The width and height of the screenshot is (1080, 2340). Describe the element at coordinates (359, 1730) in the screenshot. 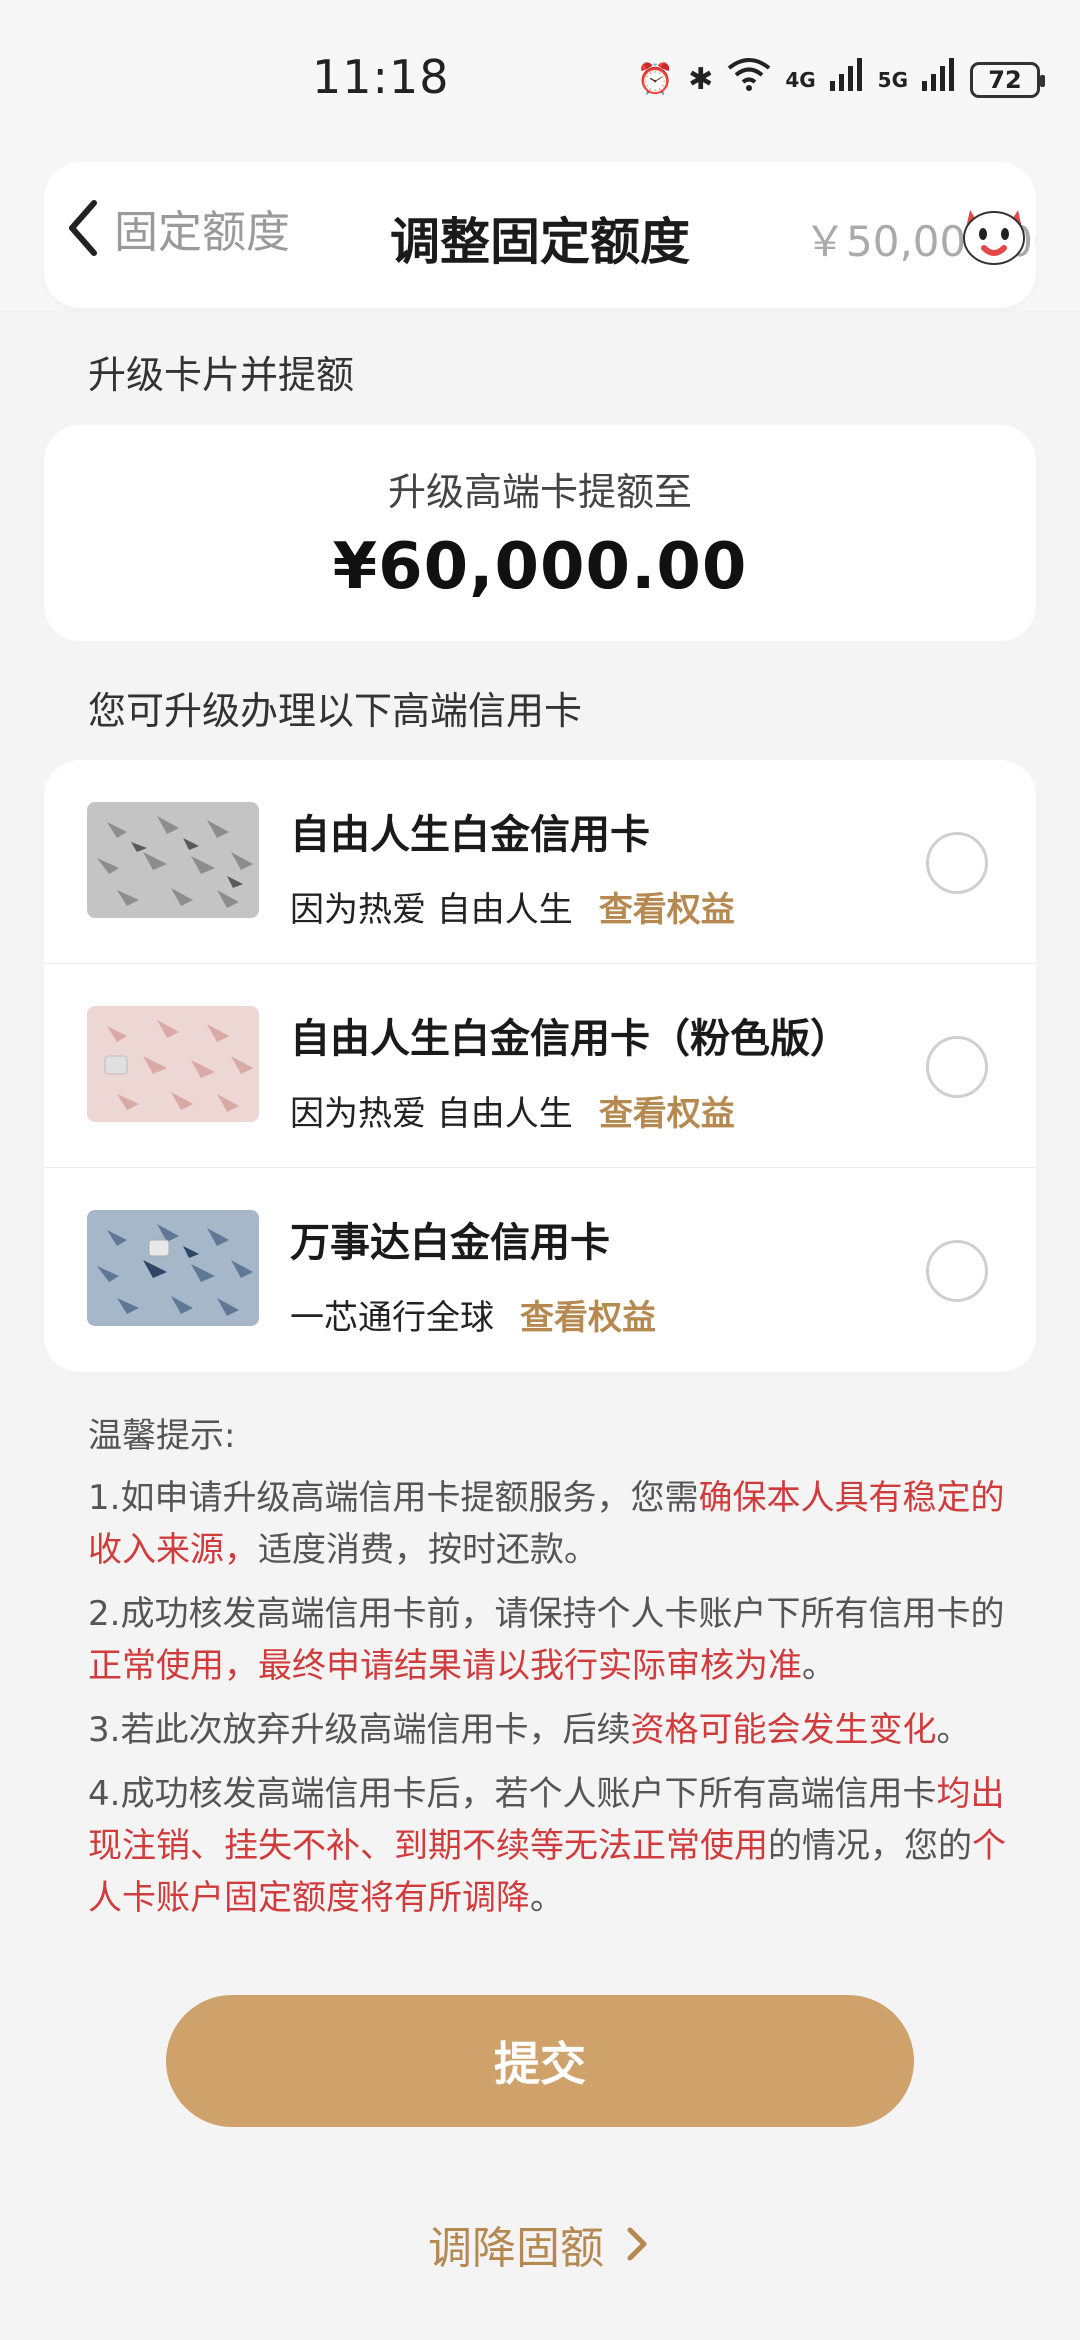

I see `tip-text: 3.若此次放弃升级高端信用卡，后续` at that location.